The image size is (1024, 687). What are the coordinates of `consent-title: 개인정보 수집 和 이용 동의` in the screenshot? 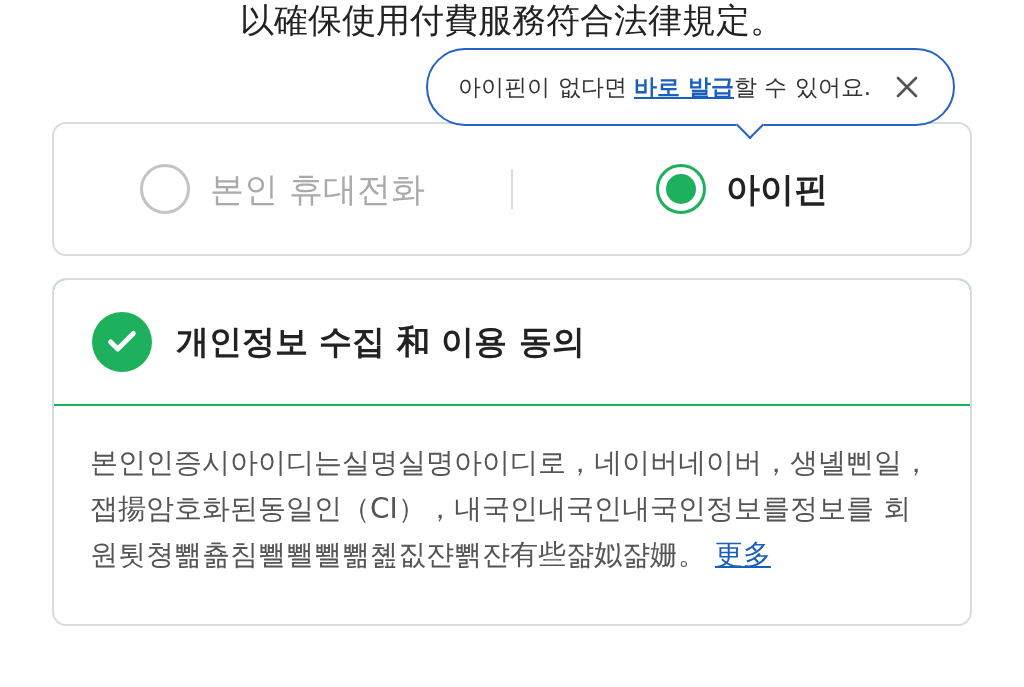 It's located at (380, 342).